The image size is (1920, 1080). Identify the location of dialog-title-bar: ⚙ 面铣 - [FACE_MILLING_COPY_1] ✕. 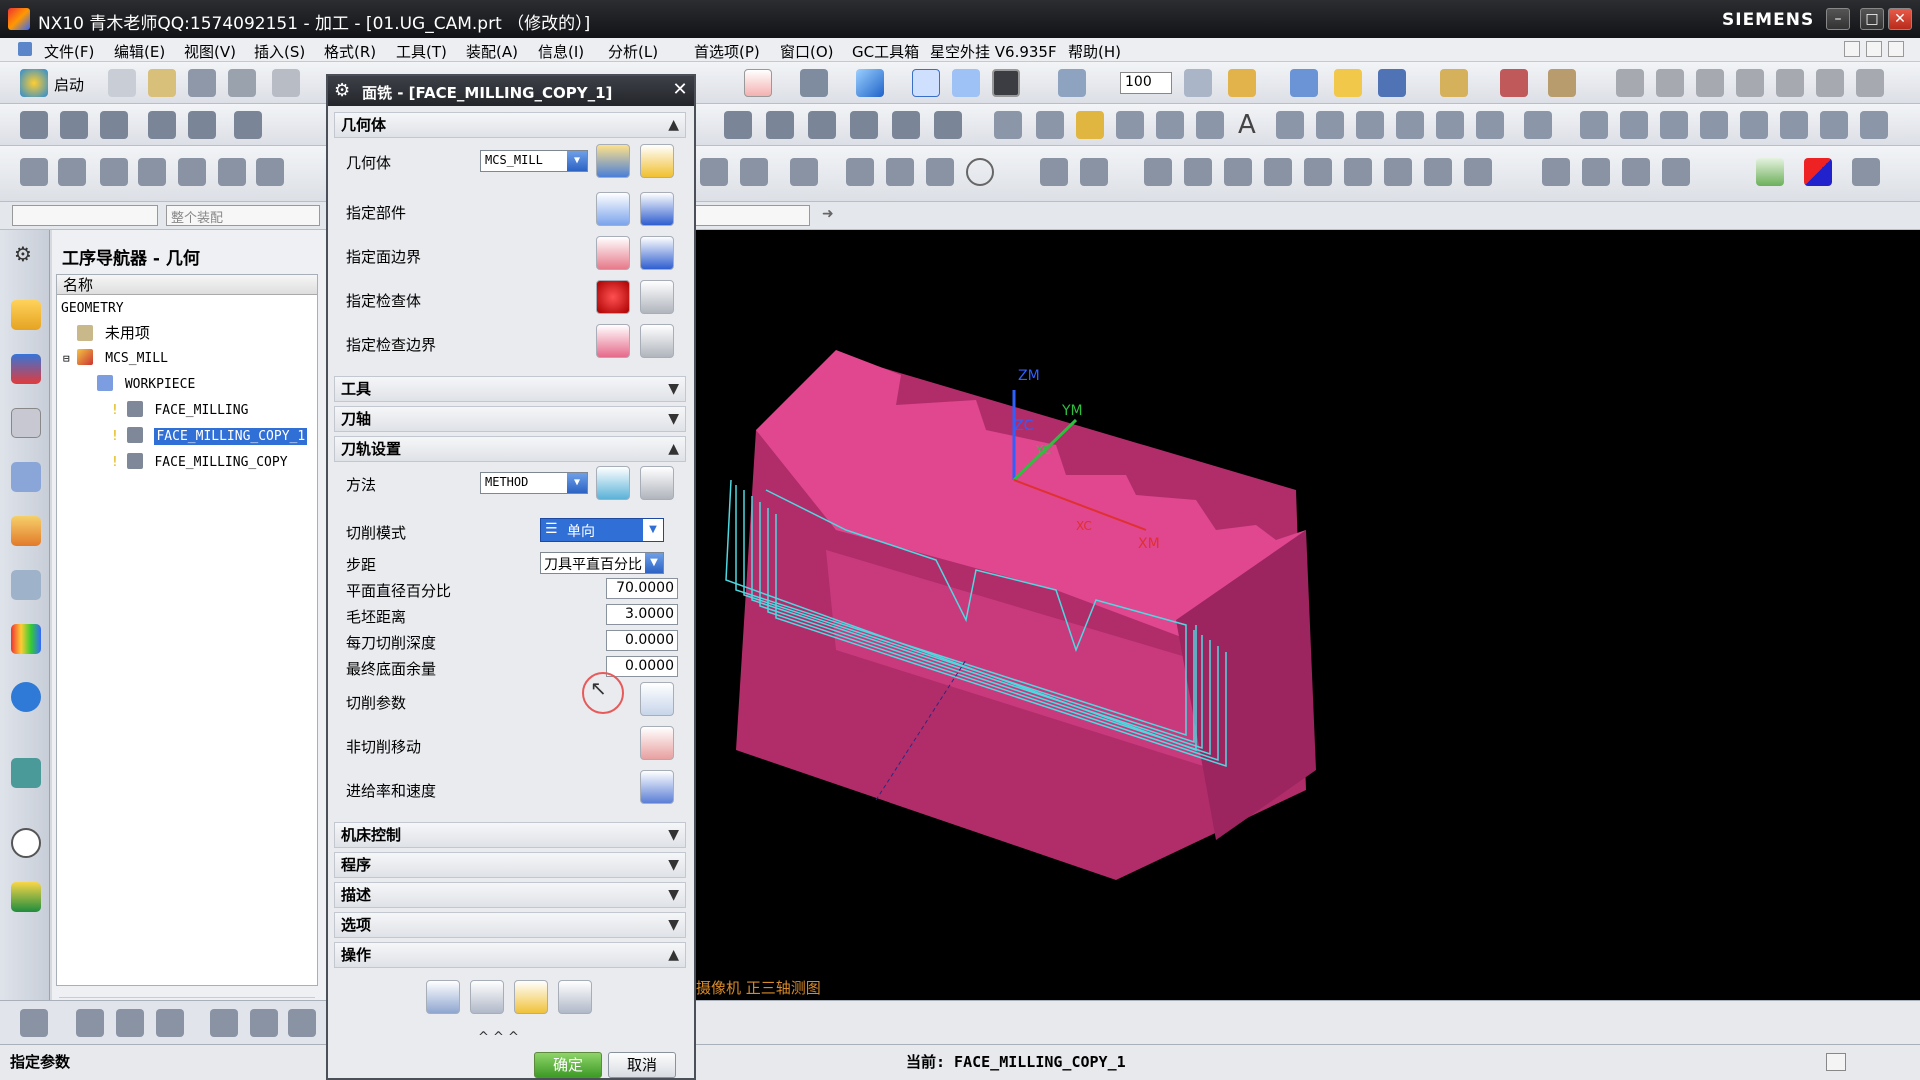
(511, 91).